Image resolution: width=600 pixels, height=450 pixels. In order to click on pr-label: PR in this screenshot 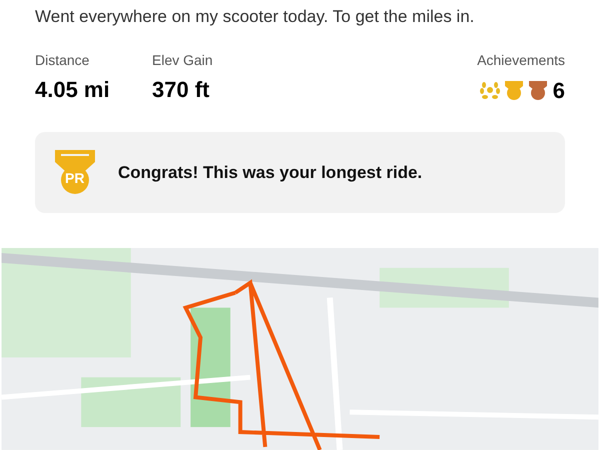, I will do `click(74, 178)`.